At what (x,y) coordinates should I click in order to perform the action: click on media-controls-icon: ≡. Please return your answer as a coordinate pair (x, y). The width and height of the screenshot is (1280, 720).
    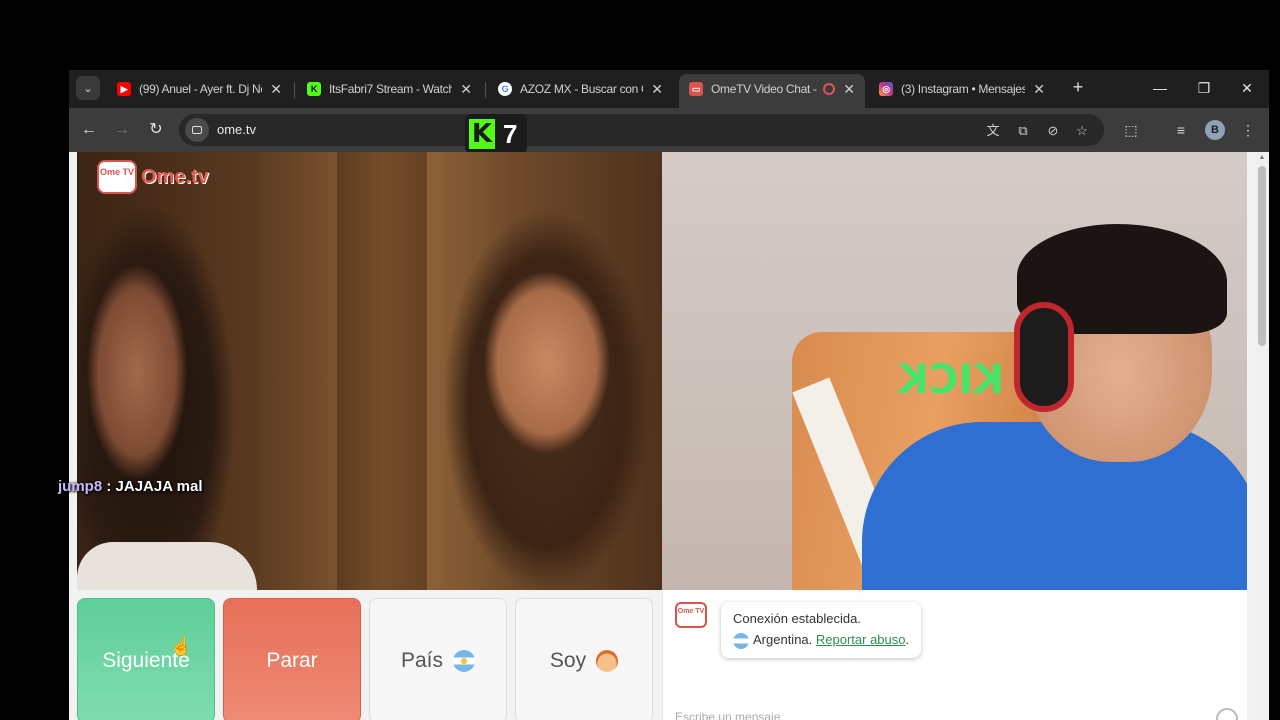
    Looking at the image, I should click on (1181, 130).